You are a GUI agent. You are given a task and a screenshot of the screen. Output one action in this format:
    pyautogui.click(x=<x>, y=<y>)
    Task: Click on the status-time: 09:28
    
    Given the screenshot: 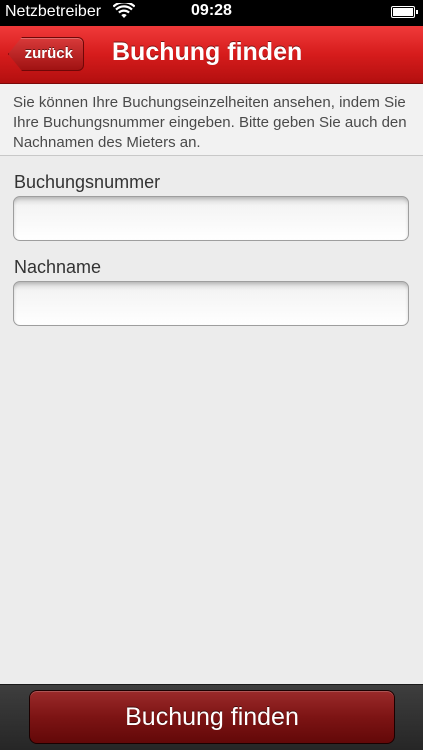 What is the action you would take?
    pyautogui.click(x=211, y=10)
    